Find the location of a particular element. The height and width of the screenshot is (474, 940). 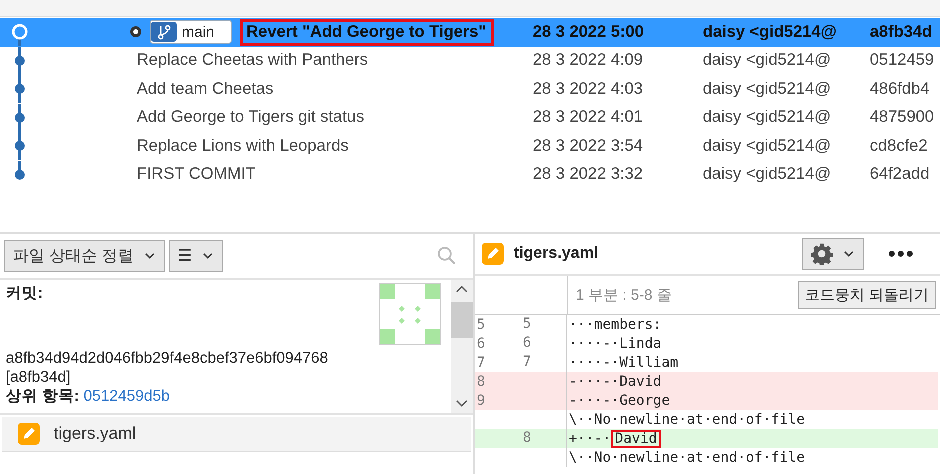

commit-row: main Revert "Add George to Tigers" 28 3 2022 5:00 daisy <gid5214@ a8fb34d is located at coordinates (470, 32).